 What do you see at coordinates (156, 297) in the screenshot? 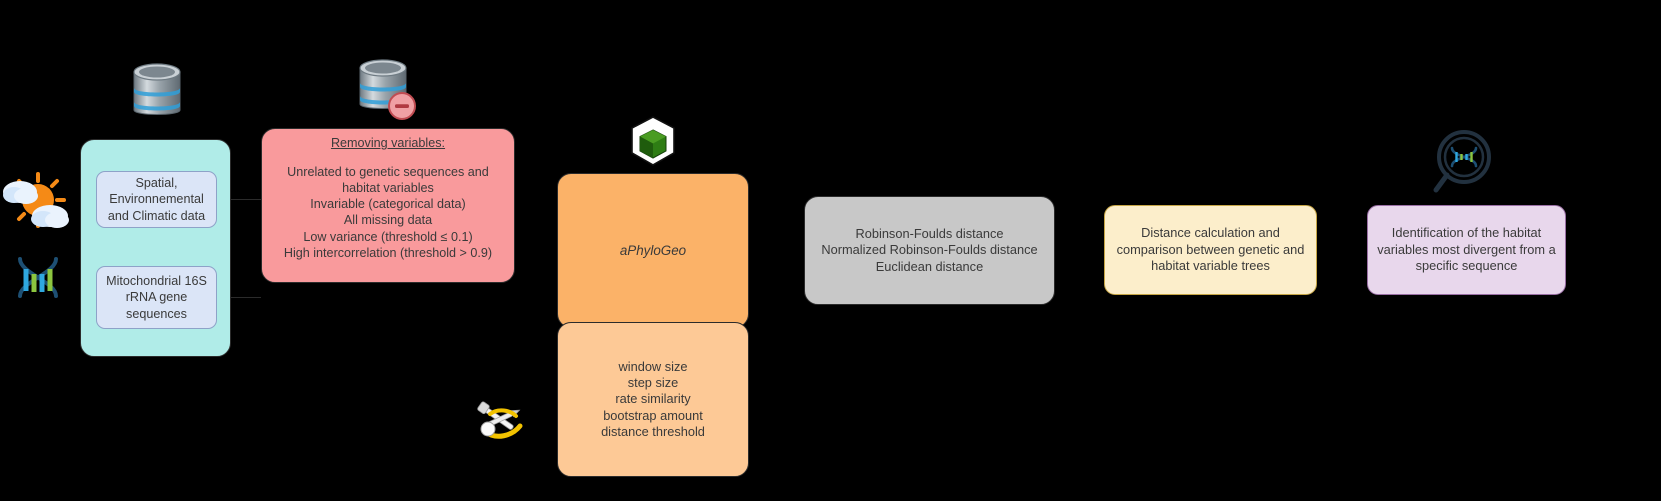
I see `node-mitochondrial-16s-rrna-sequences: Mitochondrial 16S rRNA gene sequences` at bounding box center [156, 297].